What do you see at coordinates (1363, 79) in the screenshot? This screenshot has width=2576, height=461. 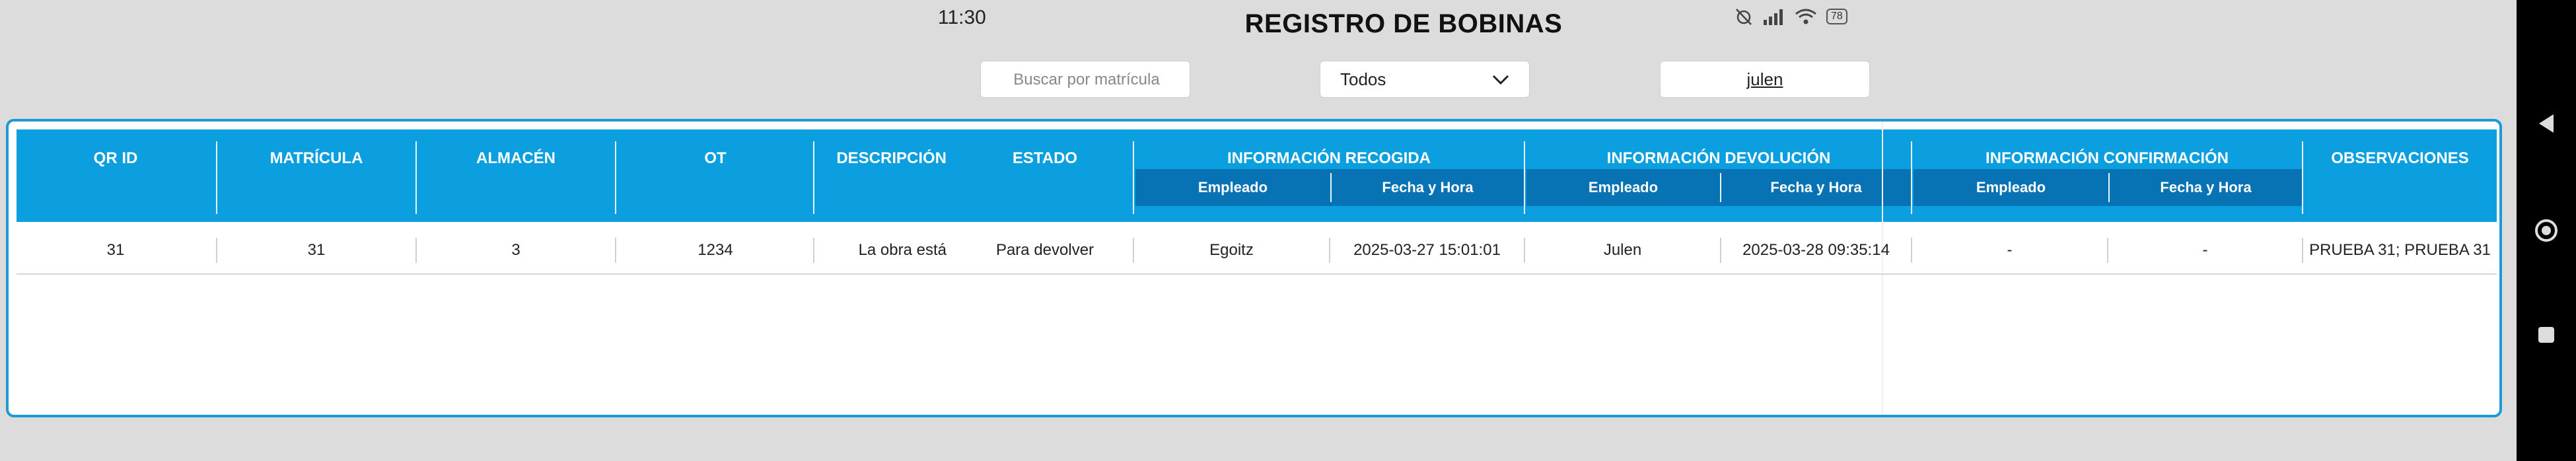 I see `status-select-value: Todos` at bounding box center [1363, 79].